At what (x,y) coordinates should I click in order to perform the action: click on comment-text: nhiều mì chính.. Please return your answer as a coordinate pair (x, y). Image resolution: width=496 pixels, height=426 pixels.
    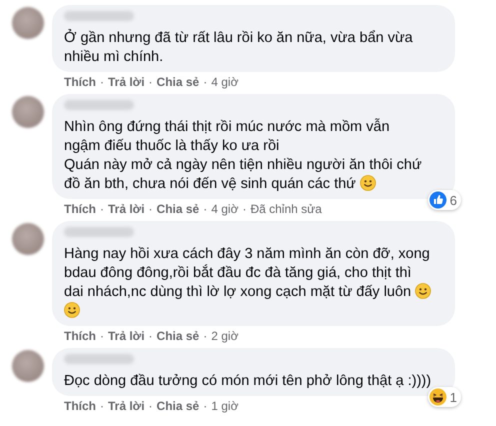
    Looking at the image, I should click on (114, 57).